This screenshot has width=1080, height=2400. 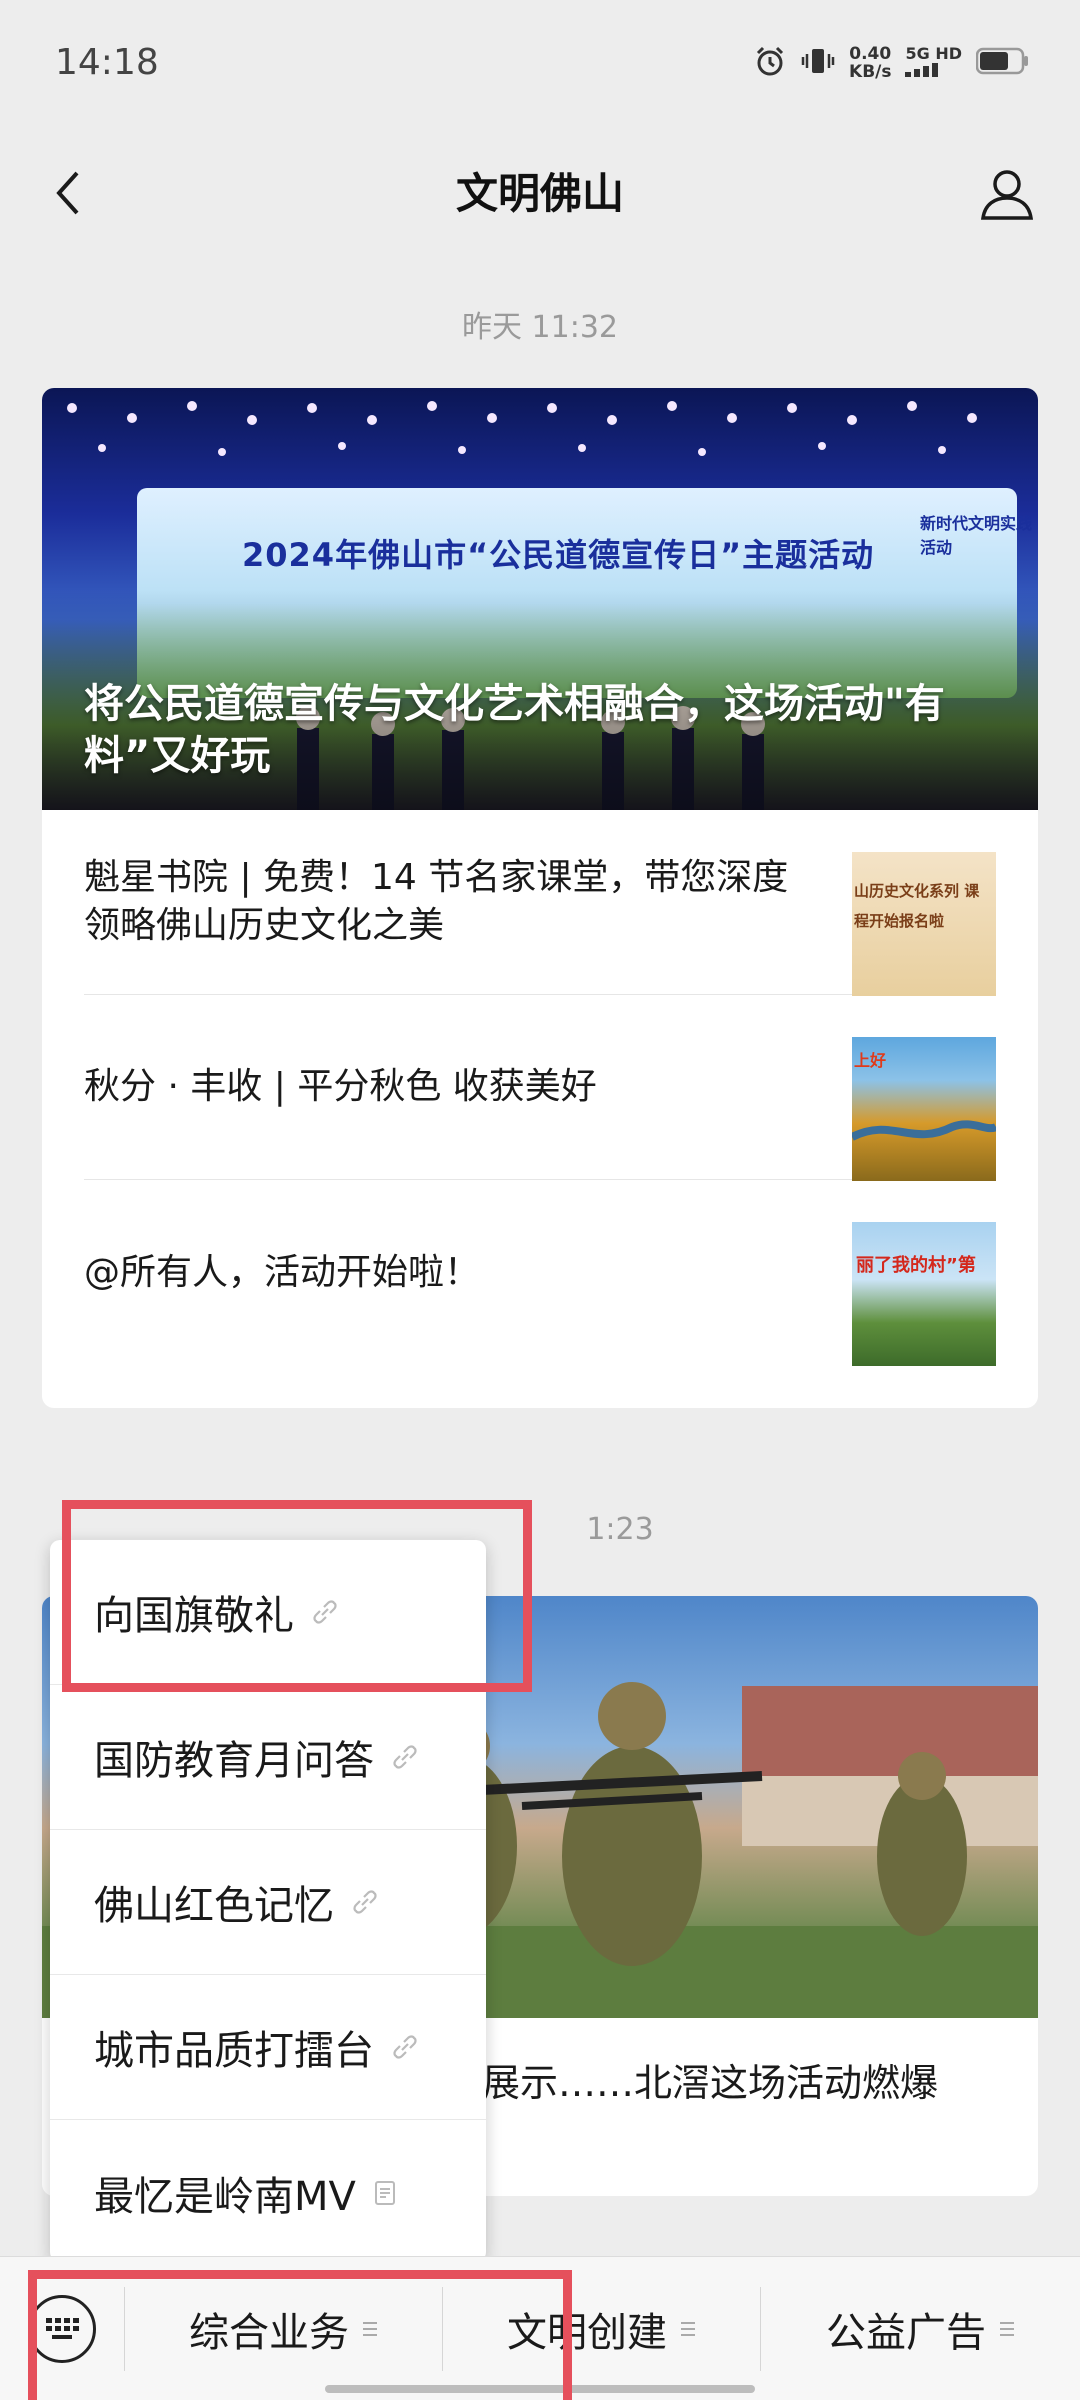 I want to click on banner-title: 2024年佛山市“公民道德宣传日”主题活动, so click(x=558, y=555).